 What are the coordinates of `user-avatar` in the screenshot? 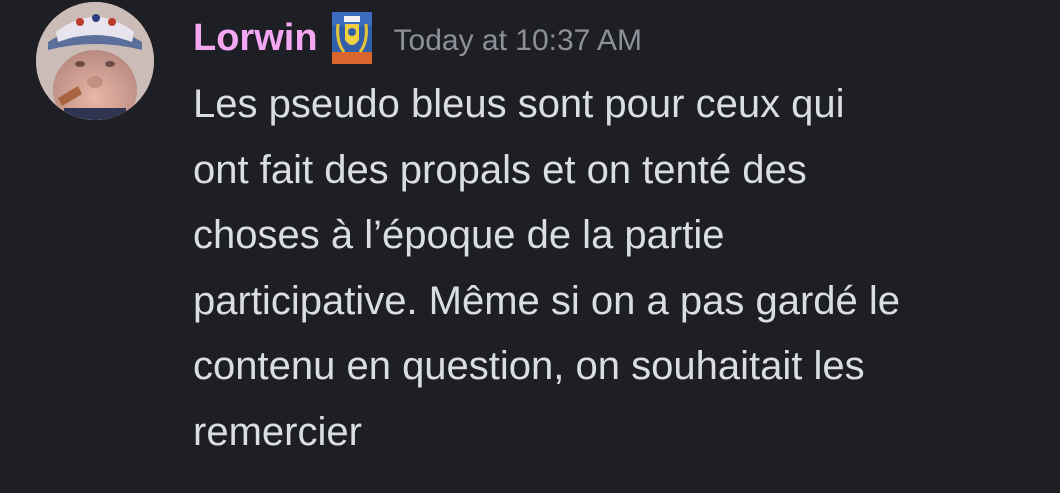 It's located at (95, 61).